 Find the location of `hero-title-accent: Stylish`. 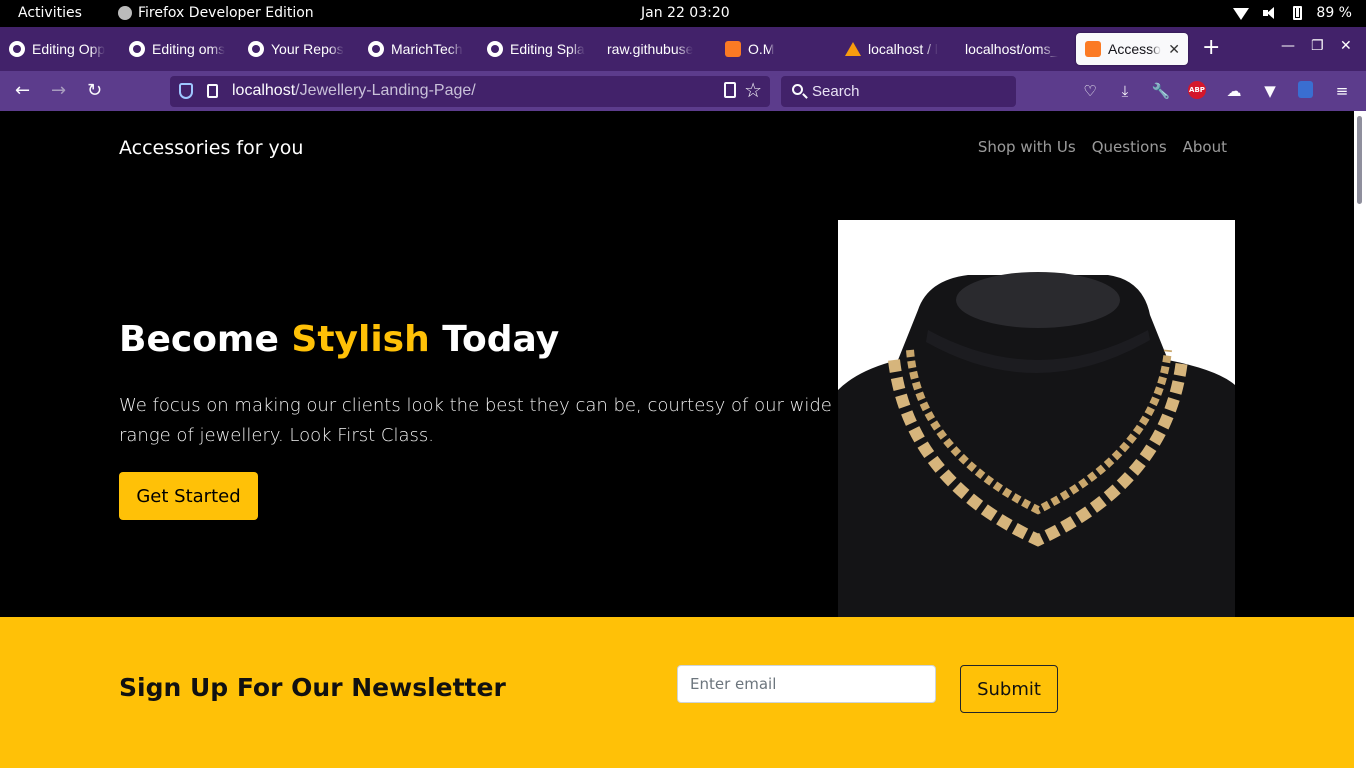

hero-title-accent: Stylish is located at coordinates (360, 339).